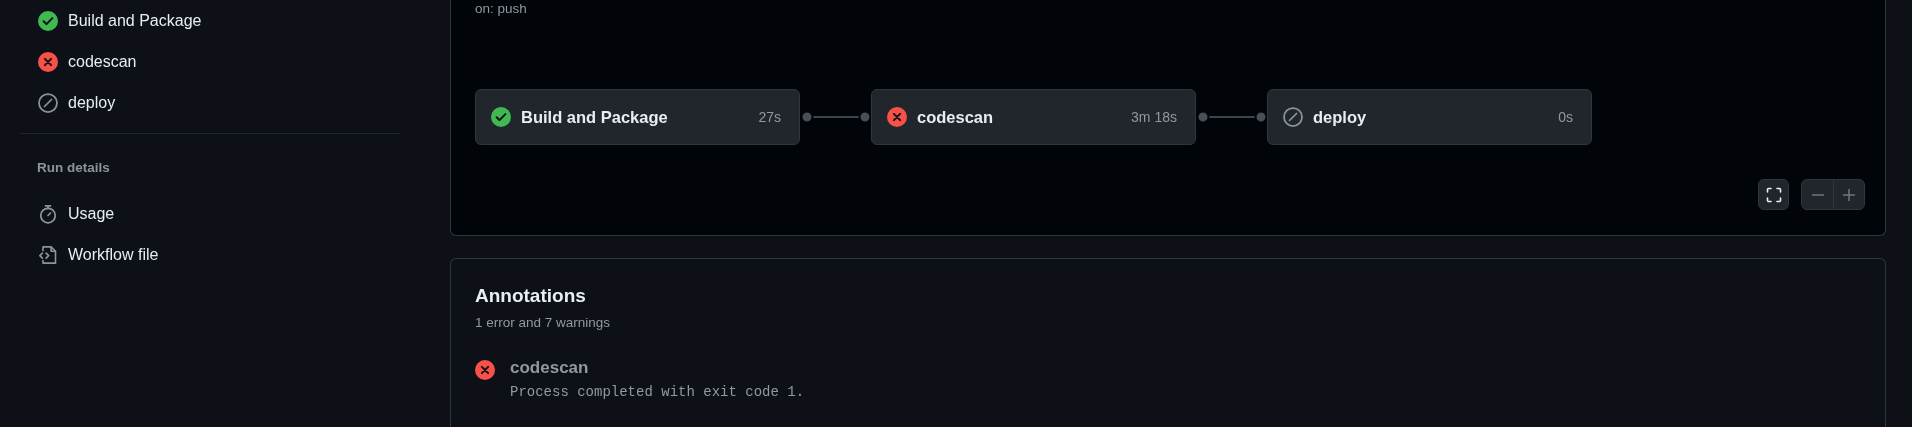 This screenshot has width=1912, height=427. I want to click on annotations-title: Annotations, so click(531, 296).